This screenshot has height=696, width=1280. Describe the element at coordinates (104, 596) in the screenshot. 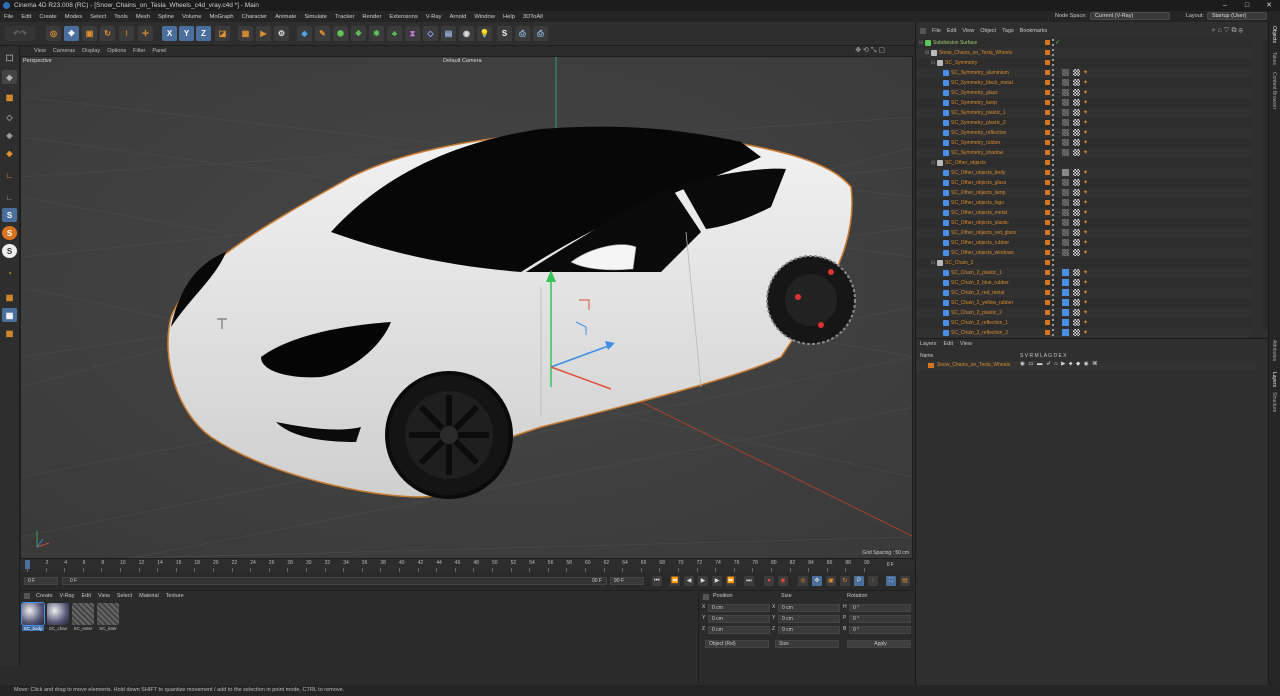

I see `material-menu-view: View` at that location.